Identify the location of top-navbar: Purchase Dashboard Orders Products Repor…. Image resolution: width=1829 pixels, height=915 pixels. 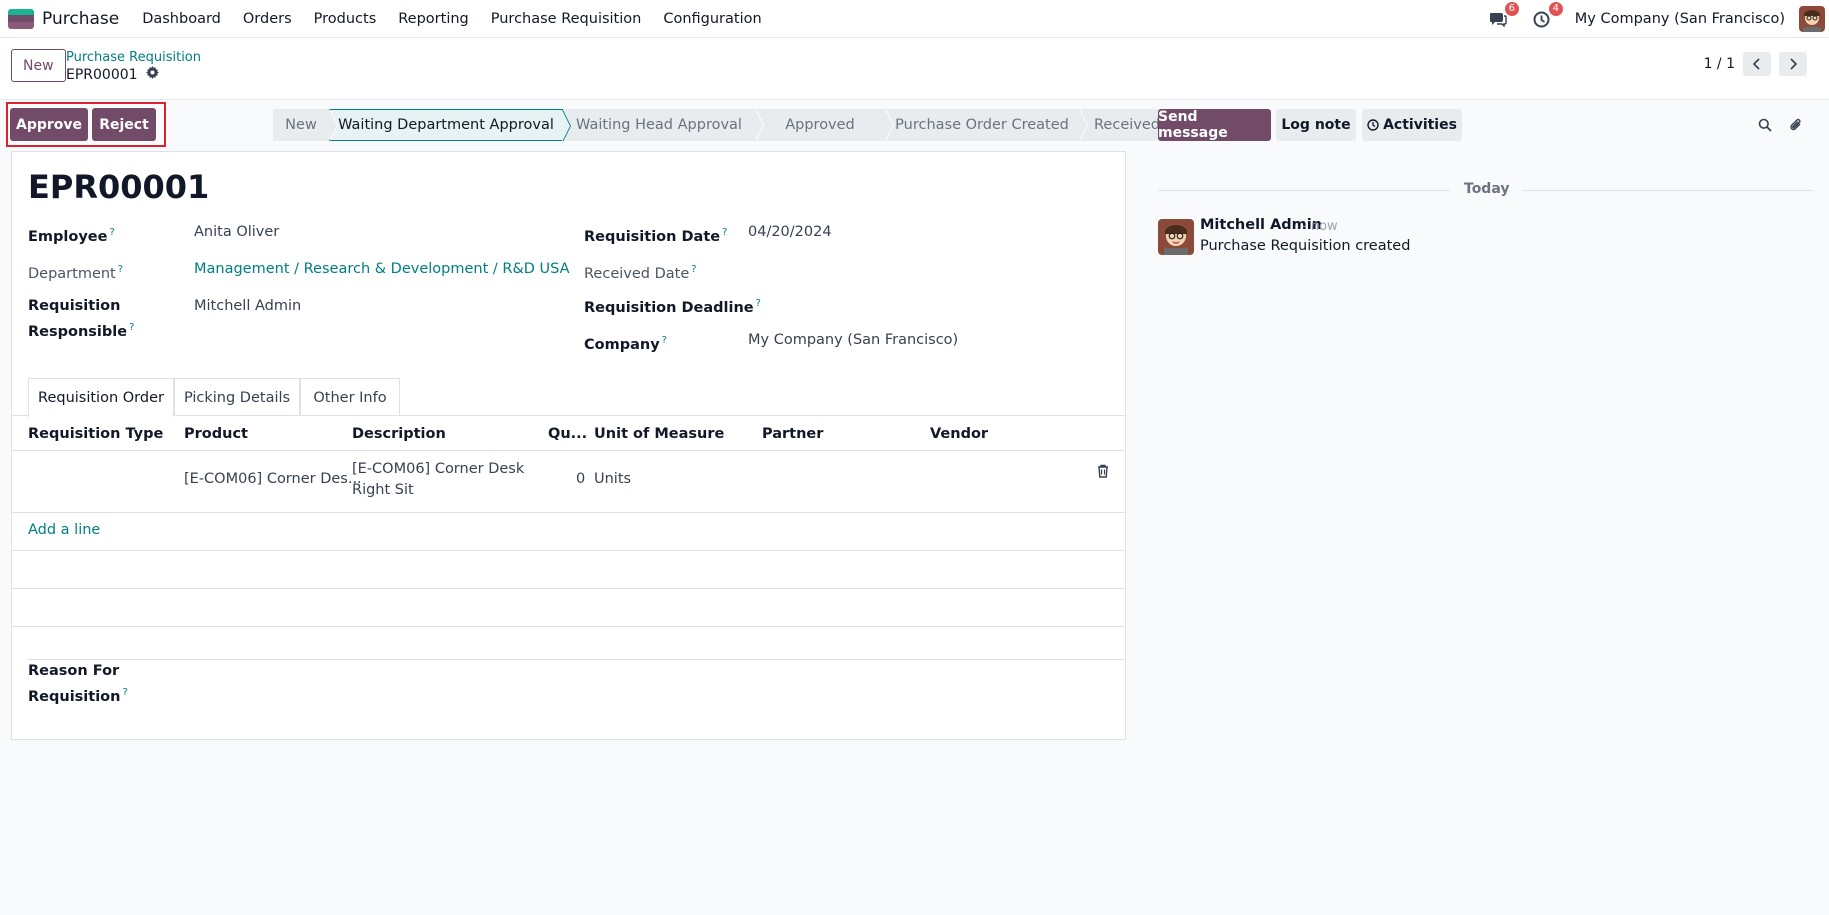
(914, 19).